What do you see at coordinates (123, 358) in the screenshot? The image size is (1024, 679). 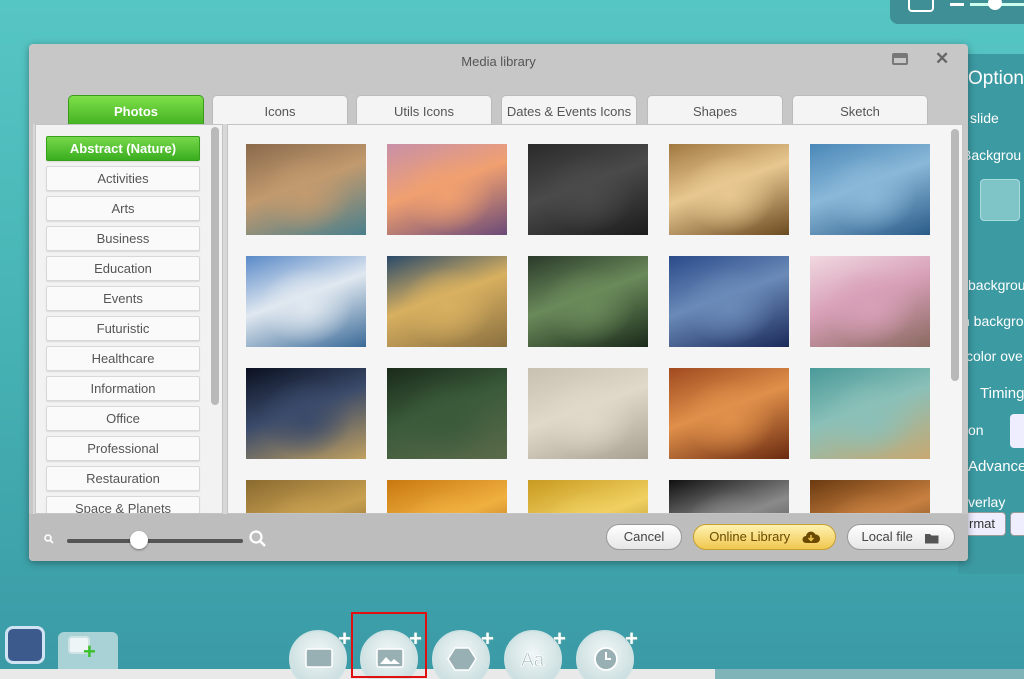 I see `category-healthcare: Healthcare` at bounding box center [123, 358].